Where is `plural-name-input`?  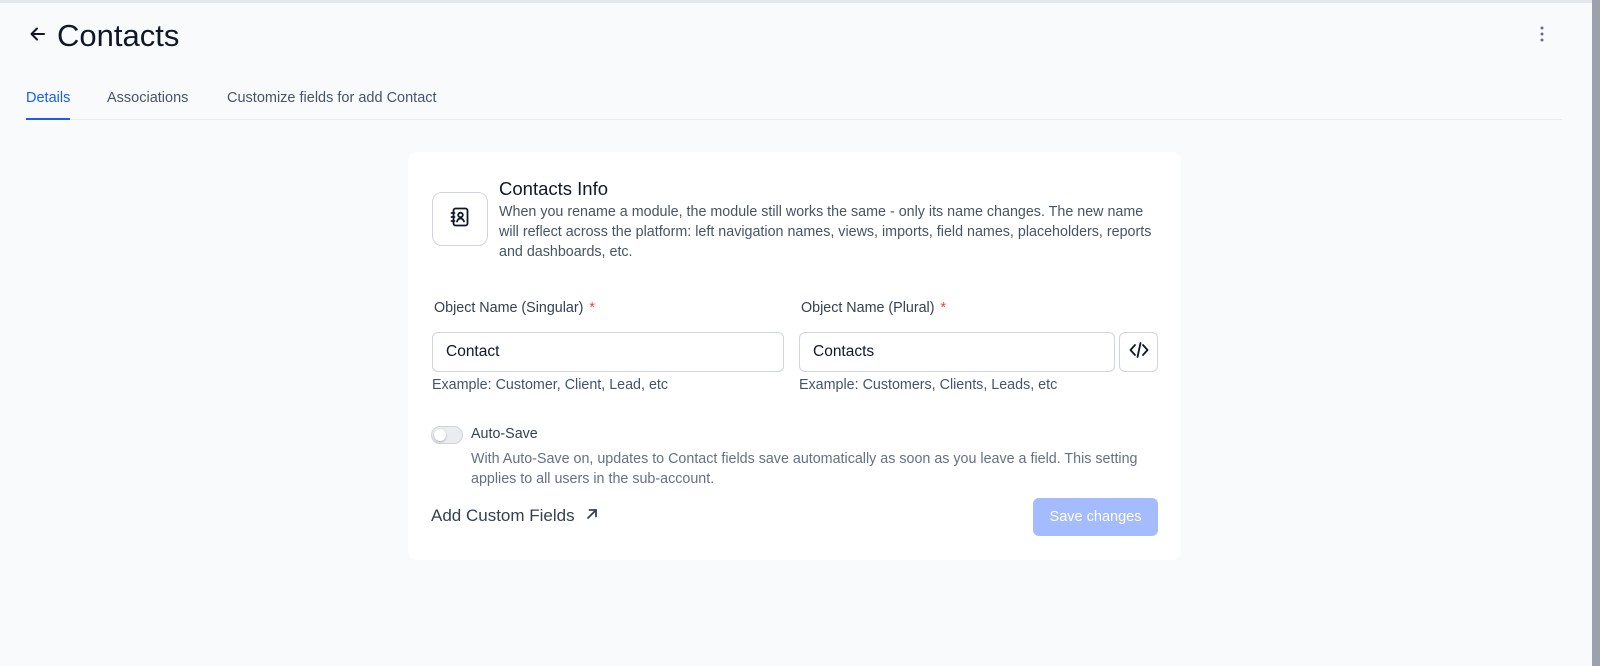 plural-name-input is located at coordinates (957, 352).